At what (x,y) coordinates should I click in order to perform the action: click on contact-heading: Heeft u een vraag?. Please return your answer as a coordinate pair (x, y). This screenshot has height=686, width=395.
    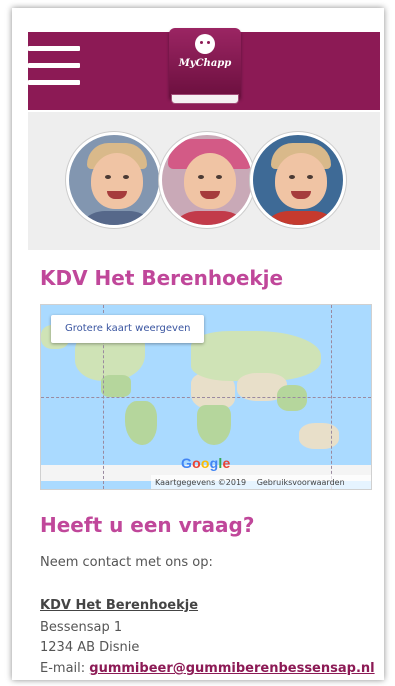
    Looking at the image, I should click on (147, 525).